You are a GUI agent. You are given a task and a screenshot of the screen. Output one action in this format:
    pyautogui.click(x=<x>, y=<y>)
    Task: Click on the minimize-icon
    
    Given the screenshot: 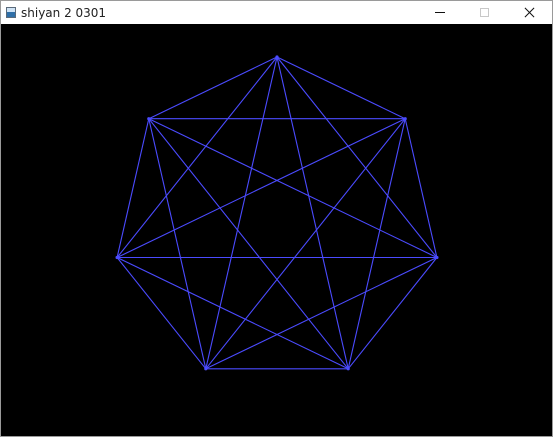 What is the action you would take?
    pyautogui.click(x=439, y=12)
    